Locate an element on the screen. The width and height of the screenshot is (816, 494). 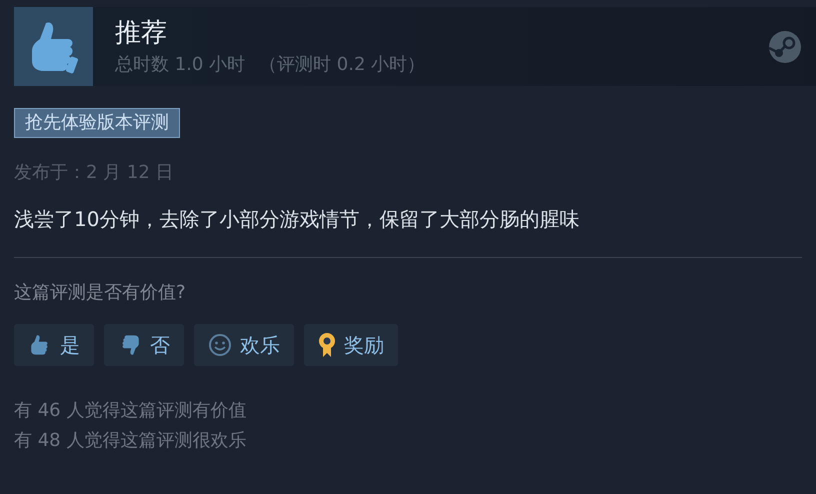
smiley-icon is located at coordinates (220, 345).